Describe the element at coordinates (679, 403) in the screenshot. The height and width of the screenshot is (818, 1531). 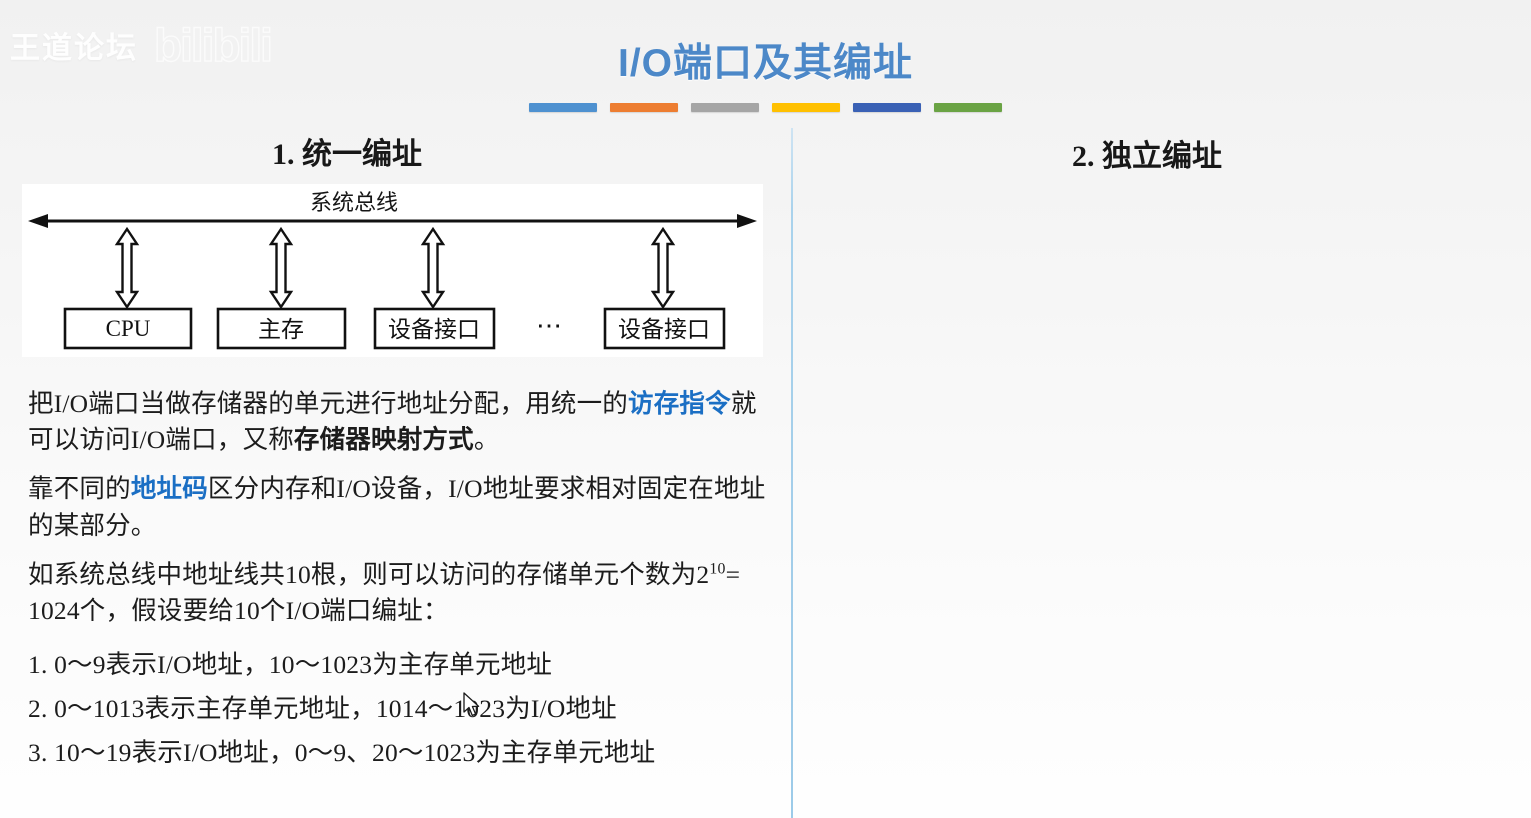
I see `p1-highlight-access-instruction: 访存指令` at that location.